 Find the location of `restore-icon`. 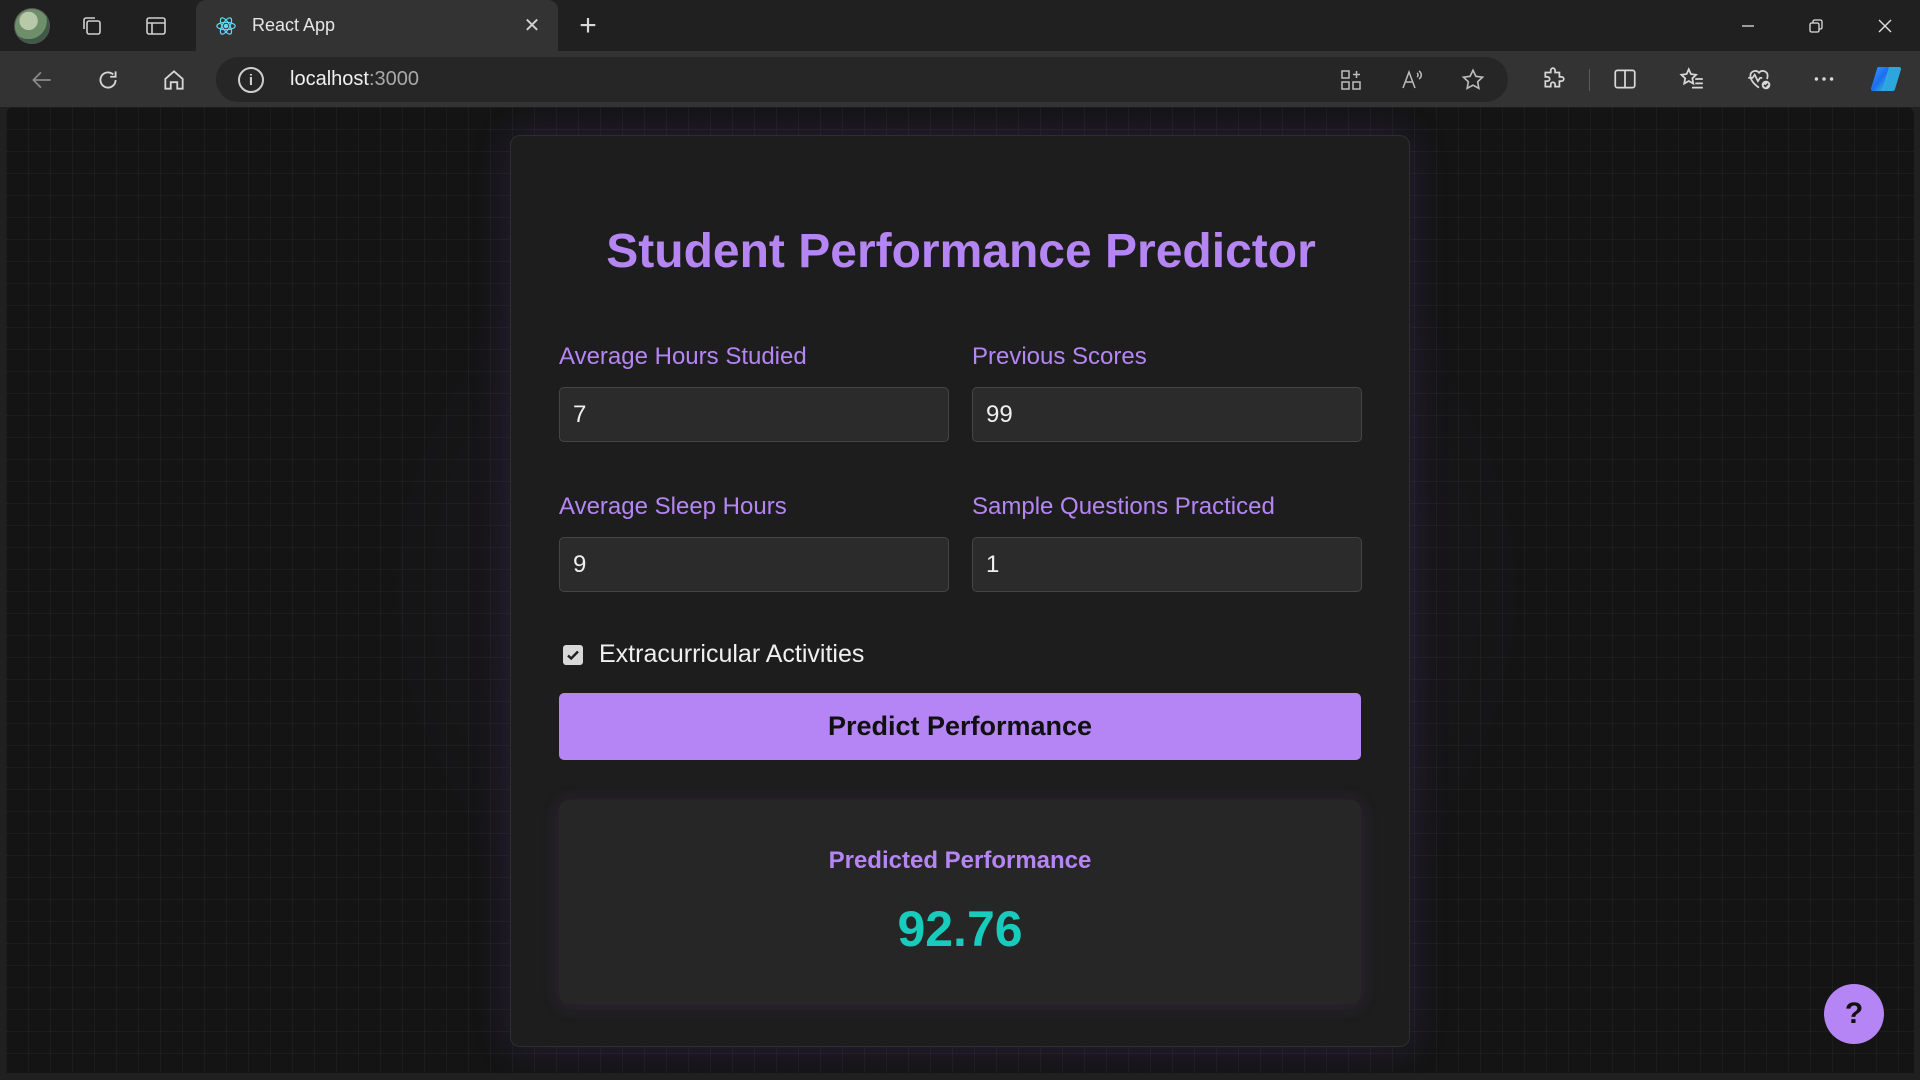

restore-icon is located at coordinates (1816, 26).